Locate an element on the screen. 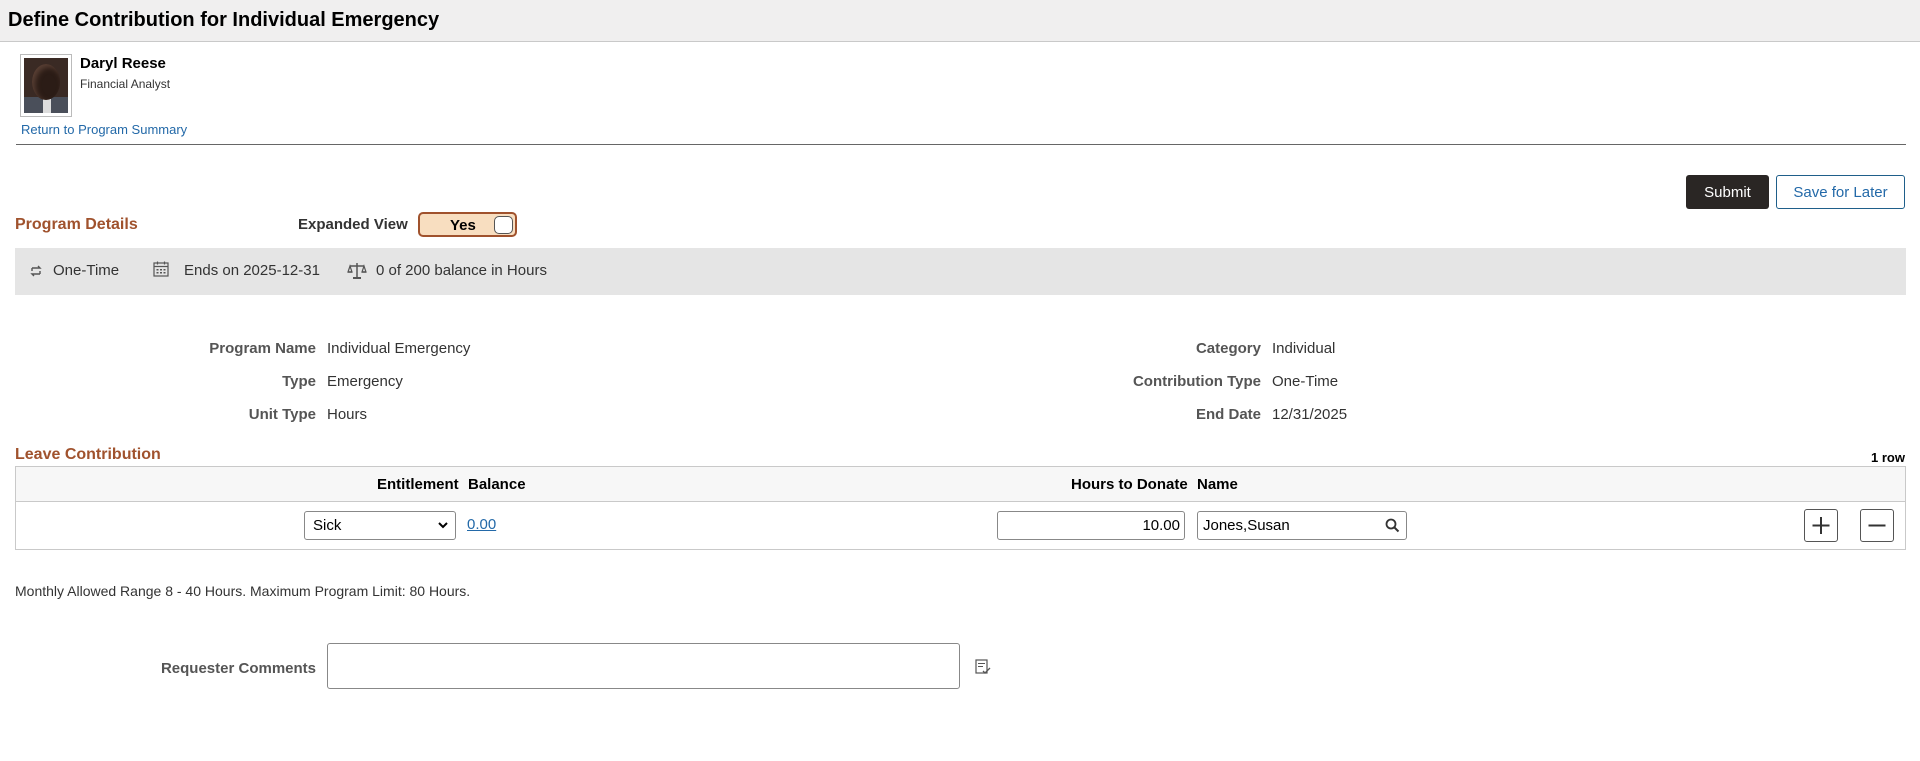  type-value: Emergency is located at coordinates (365, 381).